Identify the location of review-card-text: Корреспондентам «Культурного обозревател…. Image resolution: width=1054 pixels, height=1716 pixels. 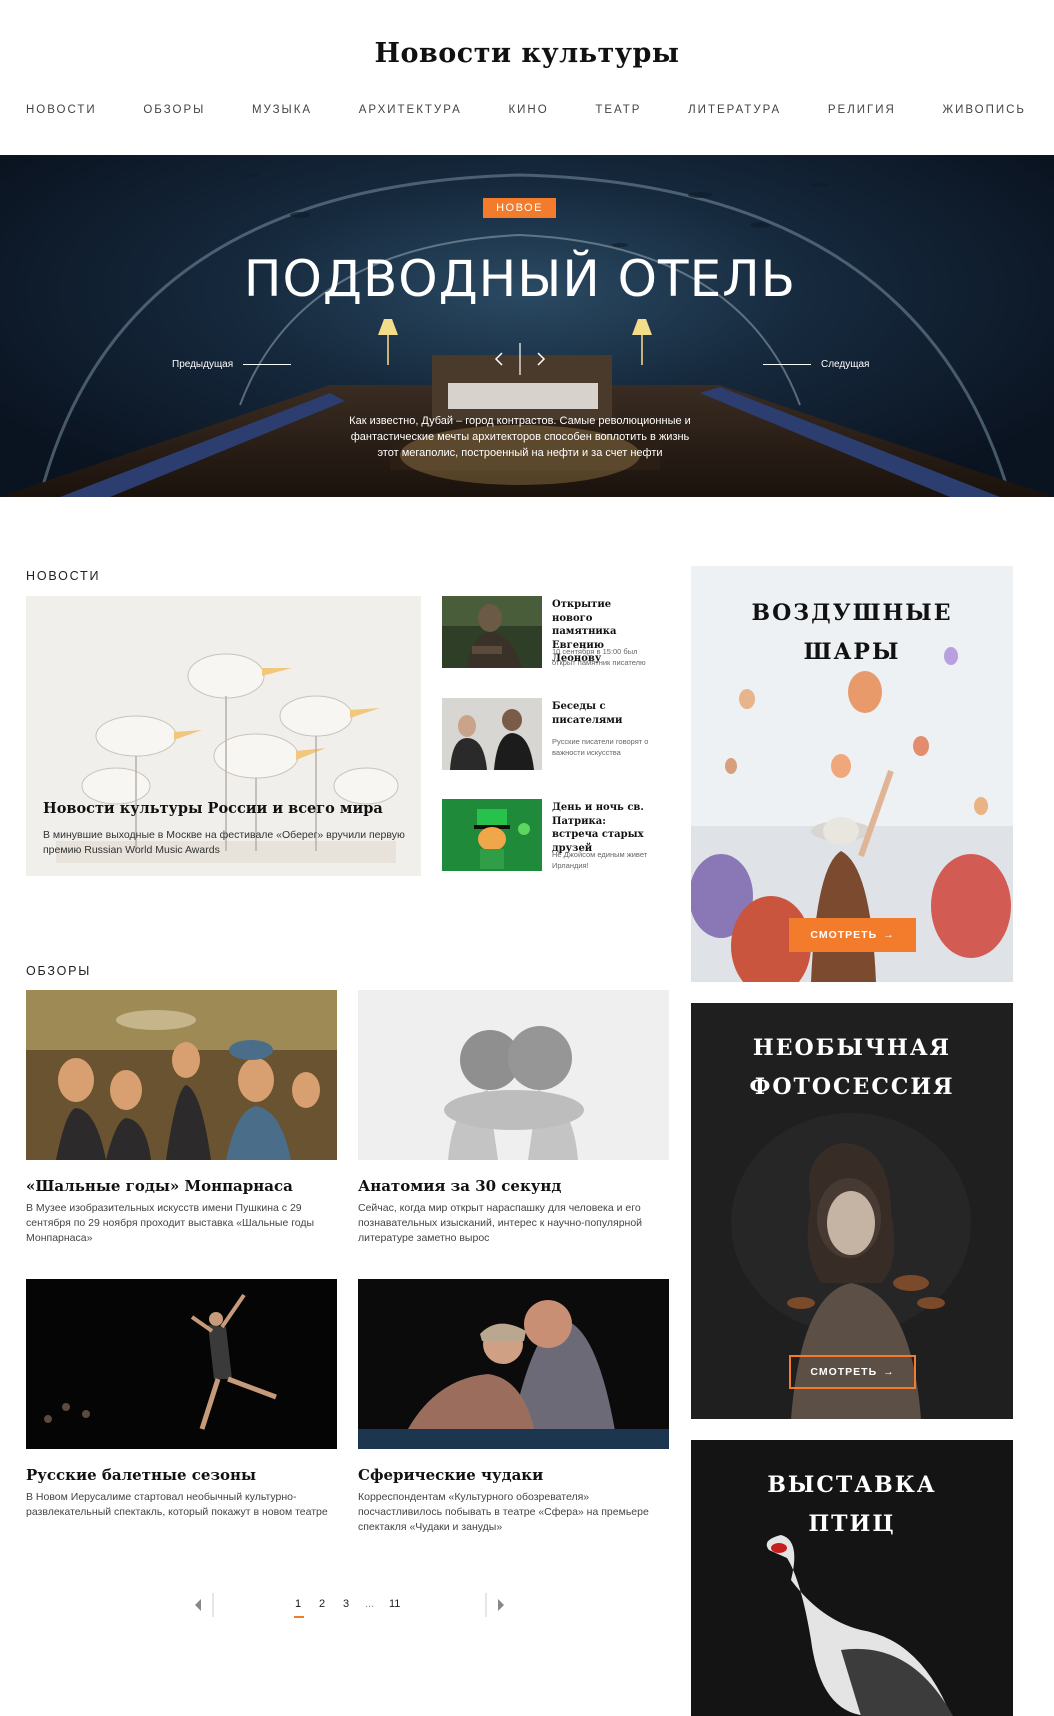
(503, 1512).